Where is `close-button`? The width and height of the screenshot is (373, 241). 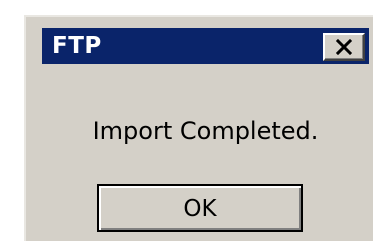 close-button is located at coordinates (344, 47).